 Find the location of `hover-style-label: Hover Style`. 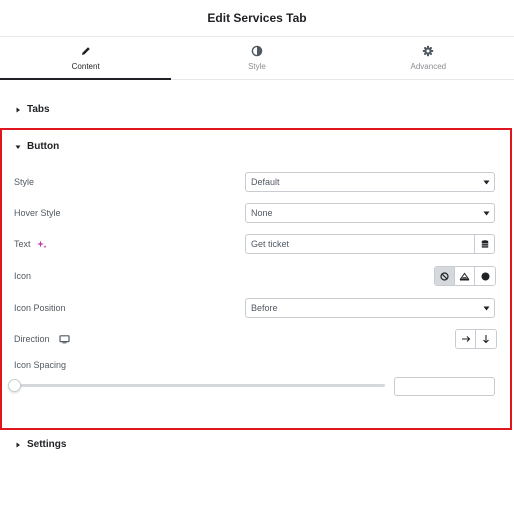

hover-style-label: Hover Style is located at coordinates (37, 213).